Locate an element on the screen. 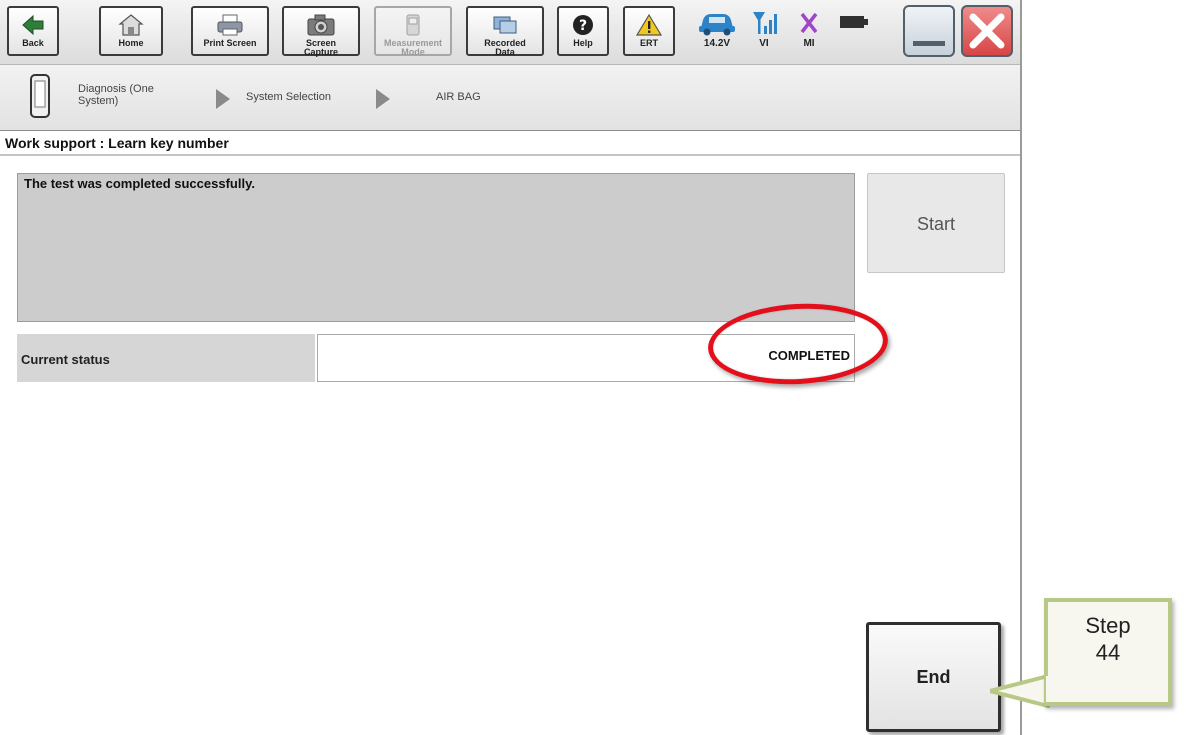 This screenshot has height=735, width=1186. home-button: Home is located at coordinates (131, 31).